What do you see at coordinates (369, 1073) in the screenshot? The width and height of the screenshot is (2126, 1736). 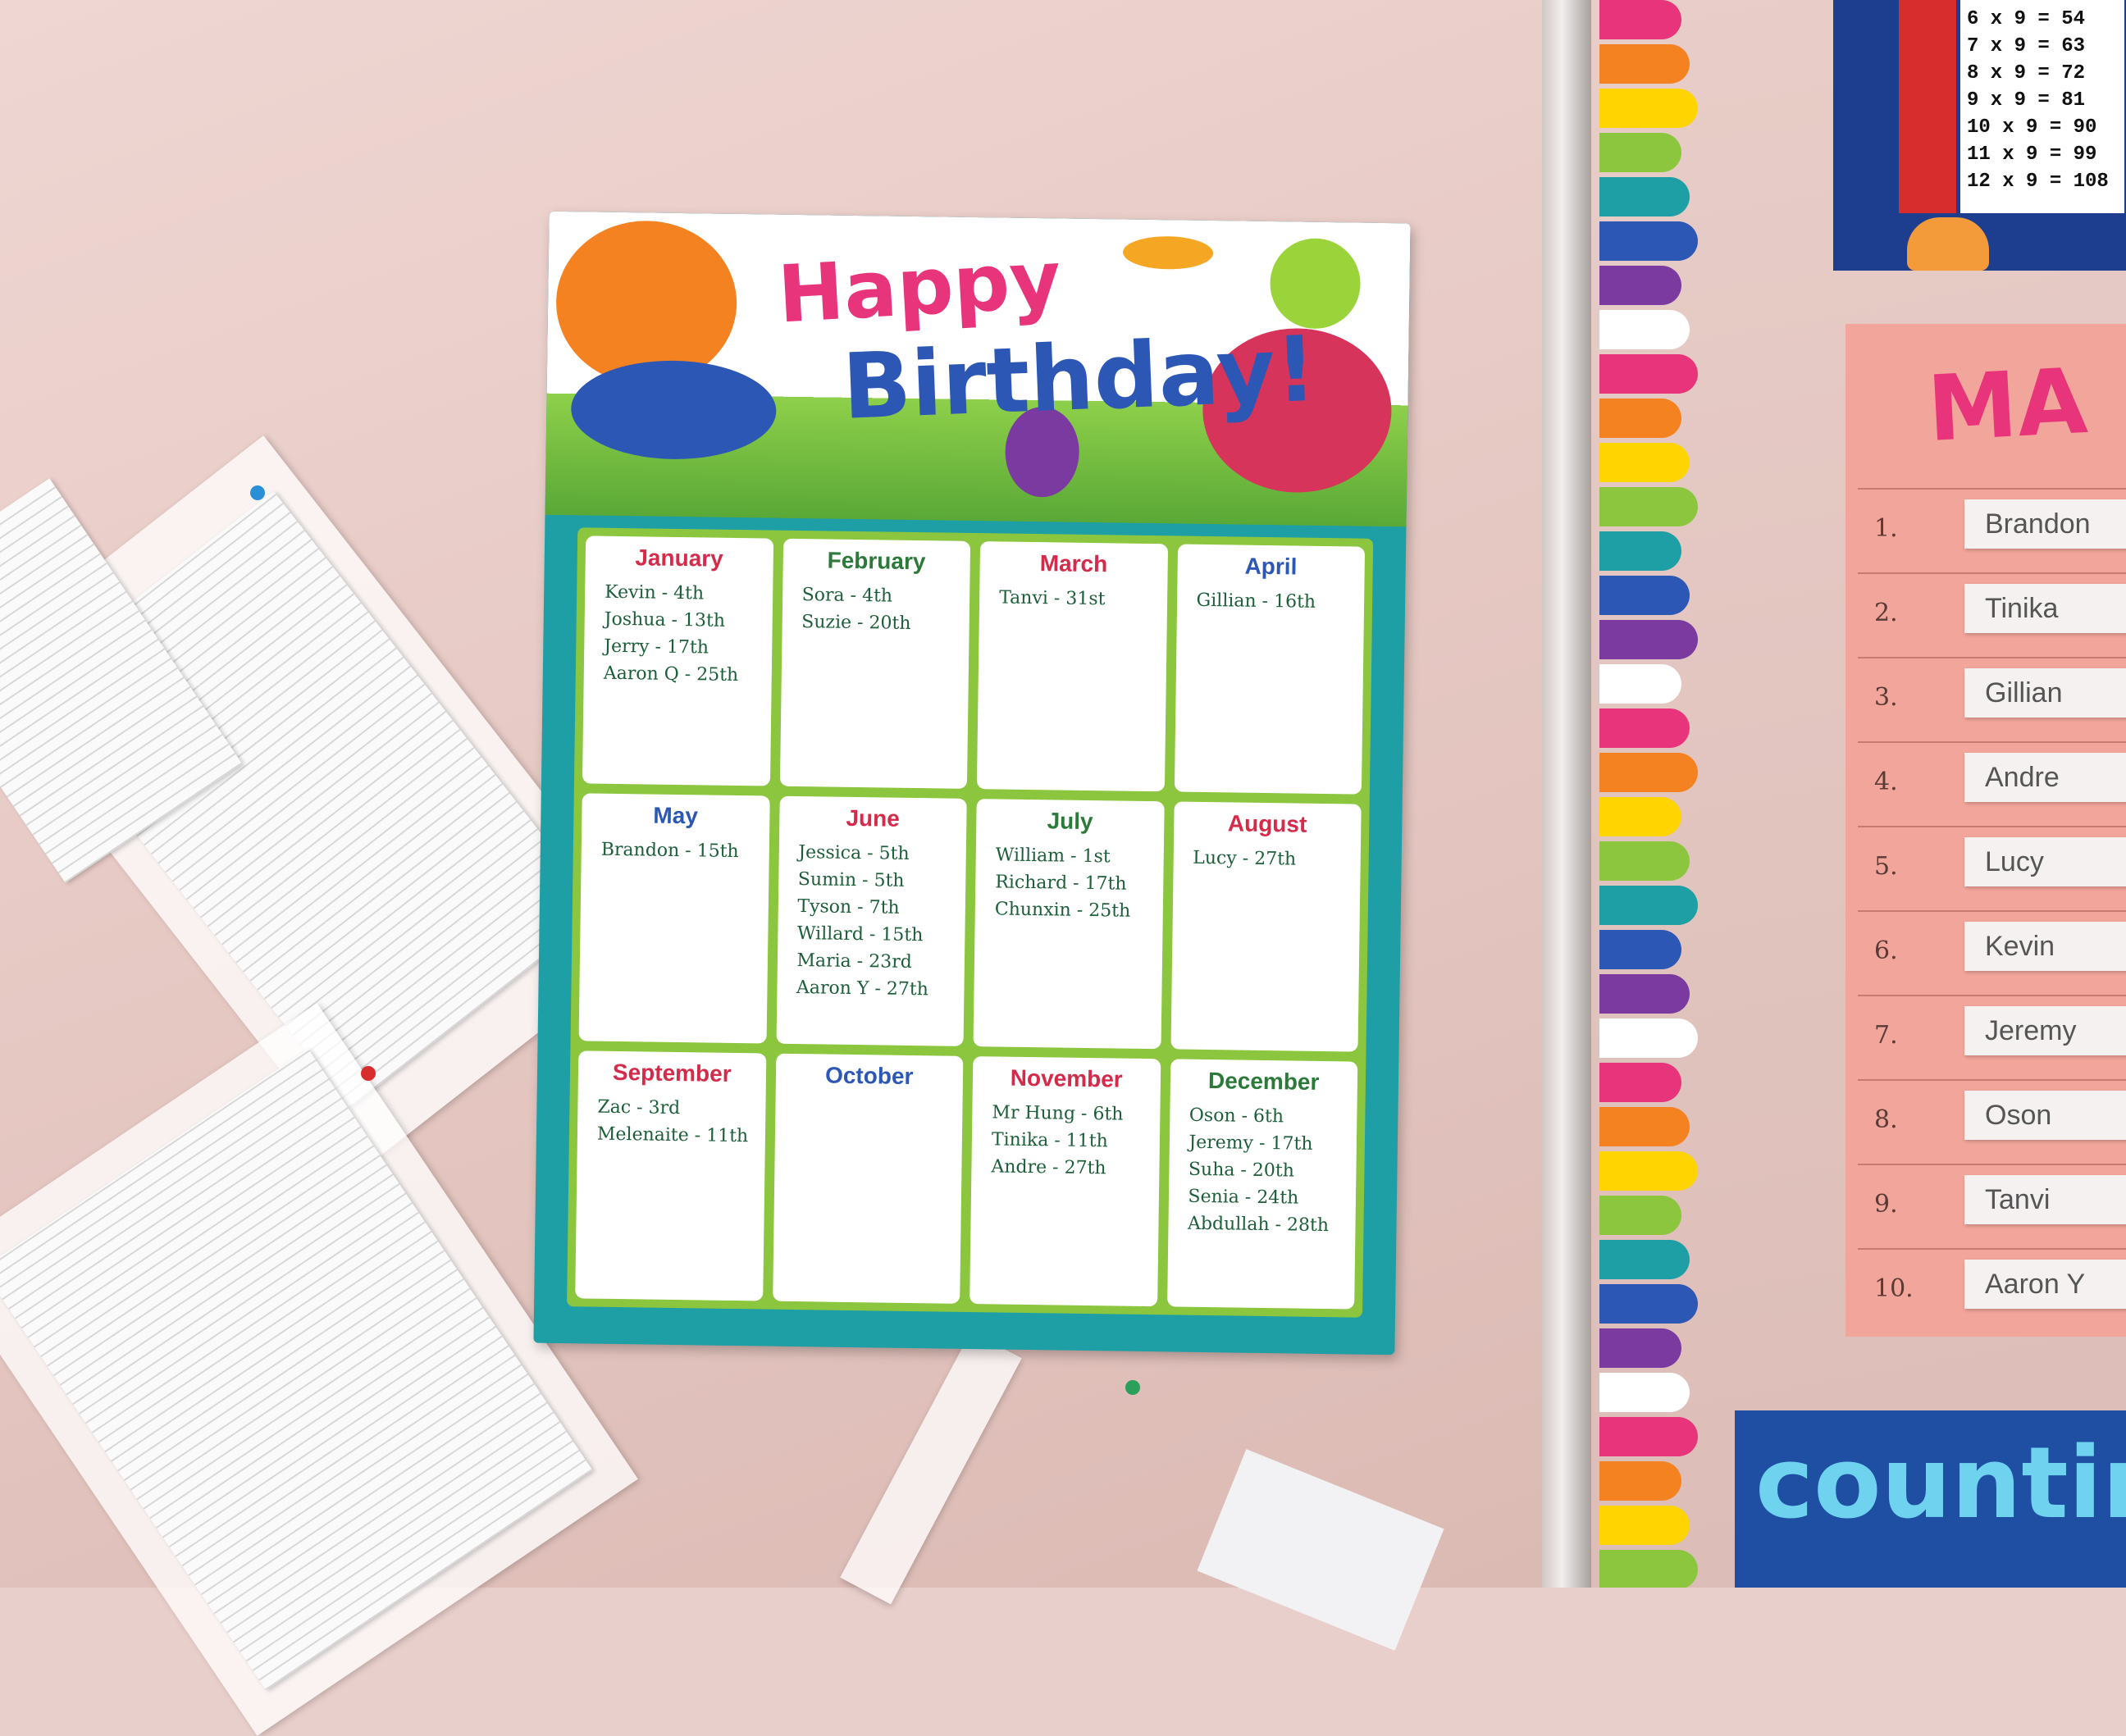 I see `pin-icon` at bounding box center [369, 1073].